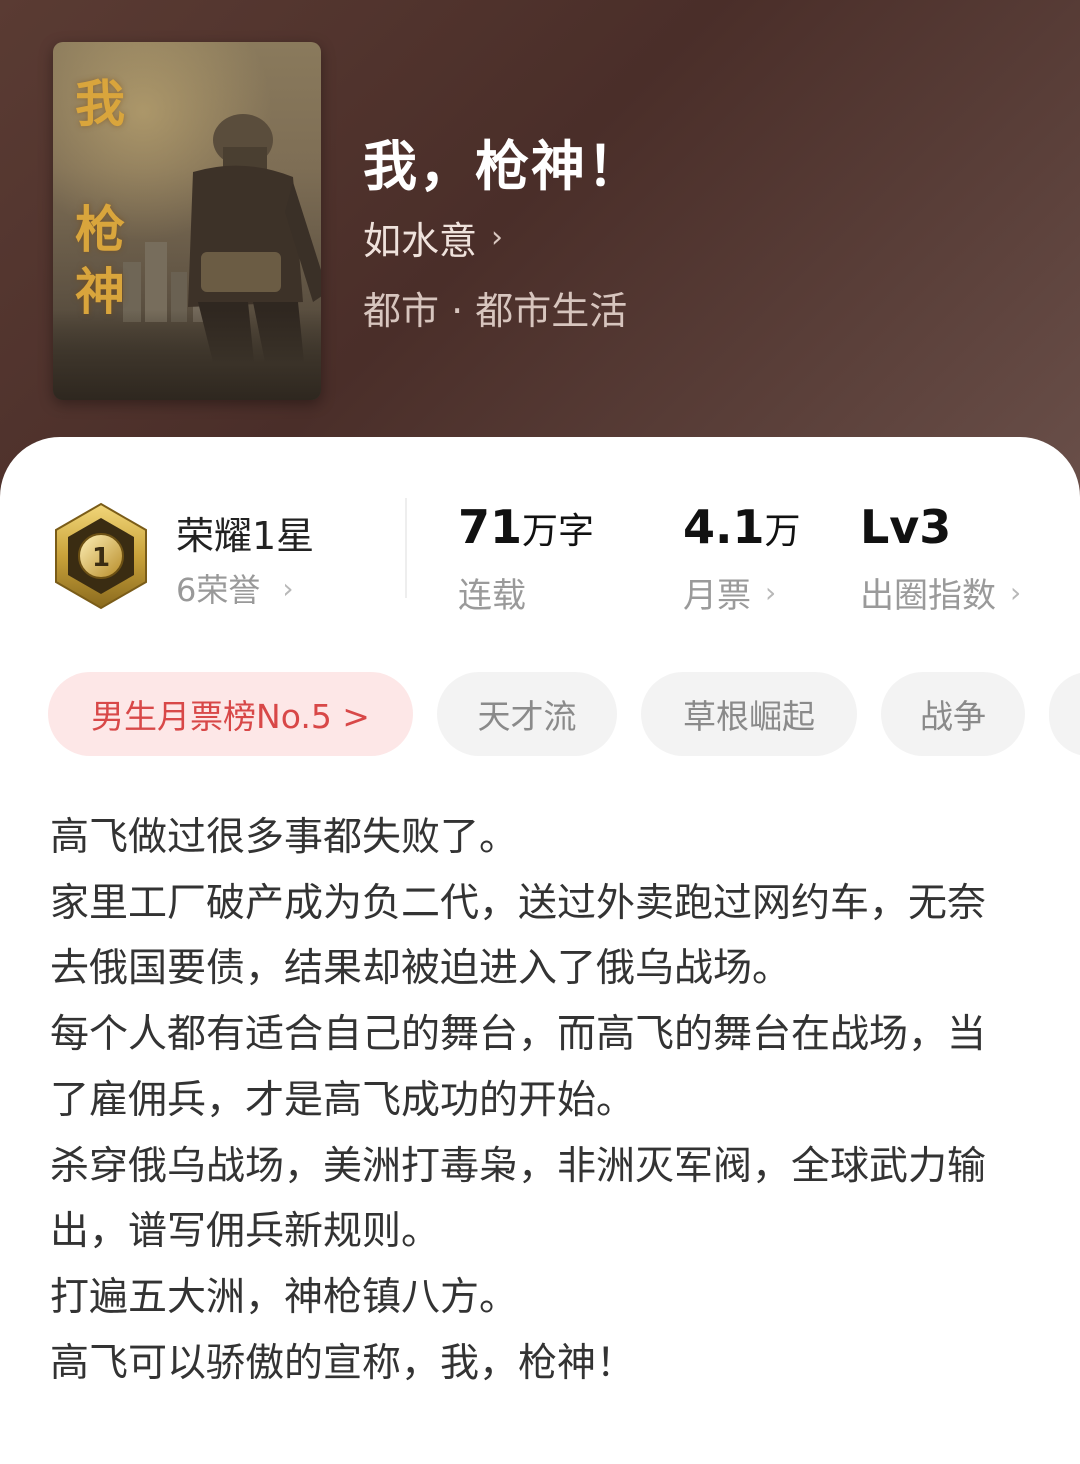 The width and height of the screenshot is (1080, 1464). Describe the element at coordinates (953, 714) in the screenshot. I see `tag-war: 战争` at that location.